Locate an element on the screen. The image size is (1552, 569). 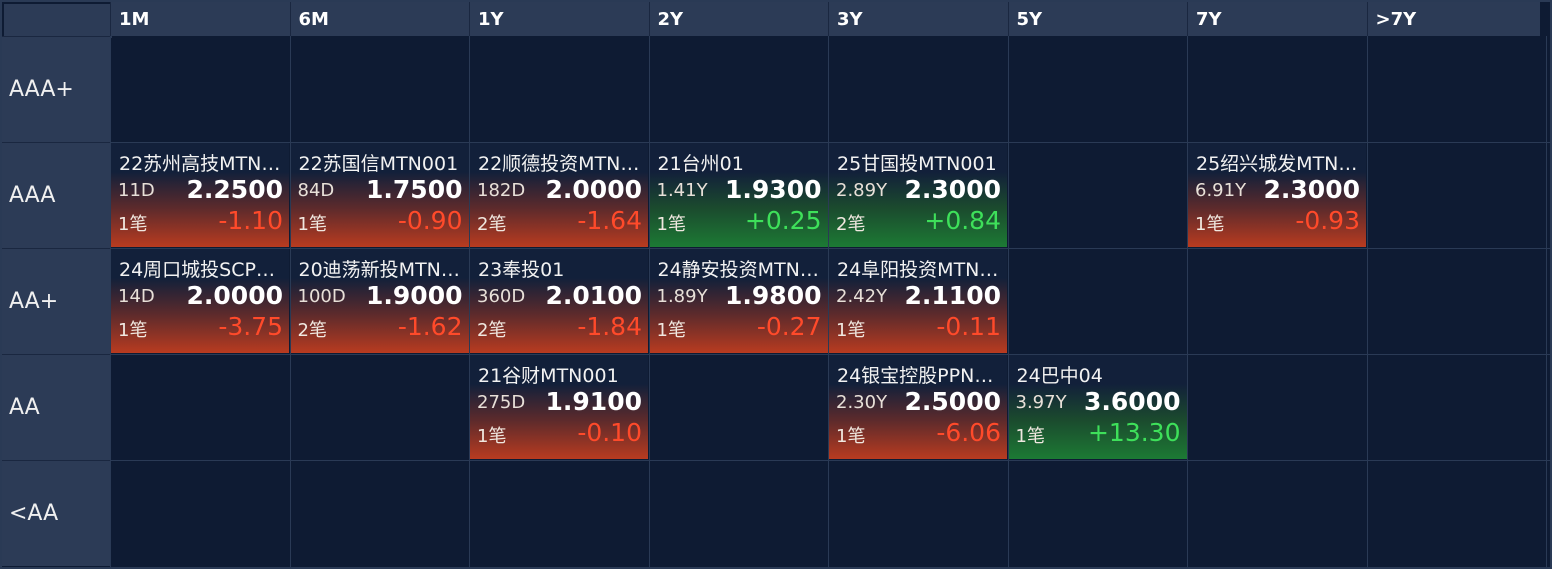
bond-name: 23奉投01 is located at coordinates (521, 270).